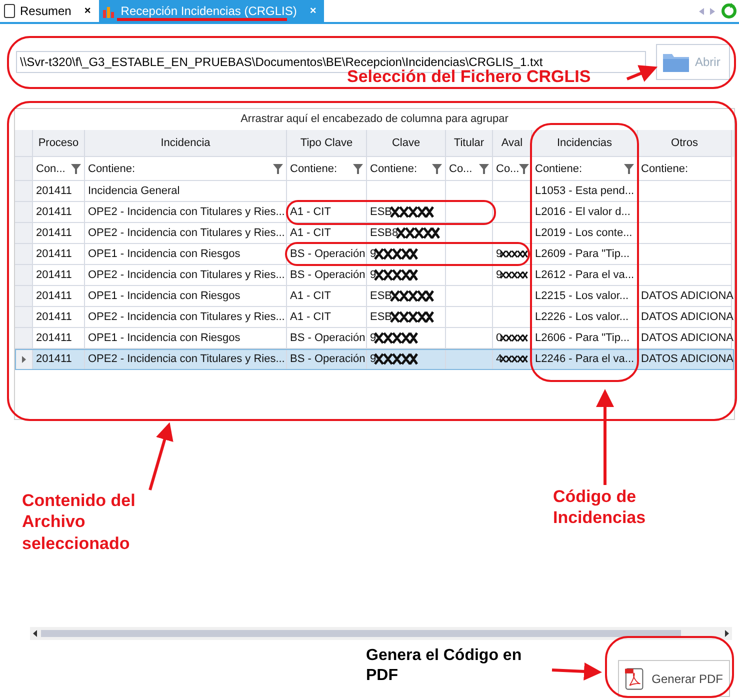 This screenshot has width=739, height=699. I want to click on table-row: 201411 OPE1 - Incidencia con Riesgos A1 - CIT ESB L2215 - Los valor... DATOS ADICIONA, so click(374, 296).